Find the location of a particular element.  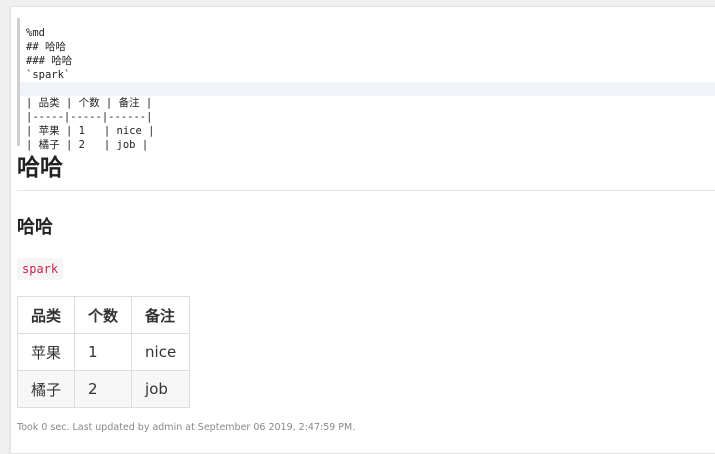

inline-code: spark is located at coordinates (40, 269).